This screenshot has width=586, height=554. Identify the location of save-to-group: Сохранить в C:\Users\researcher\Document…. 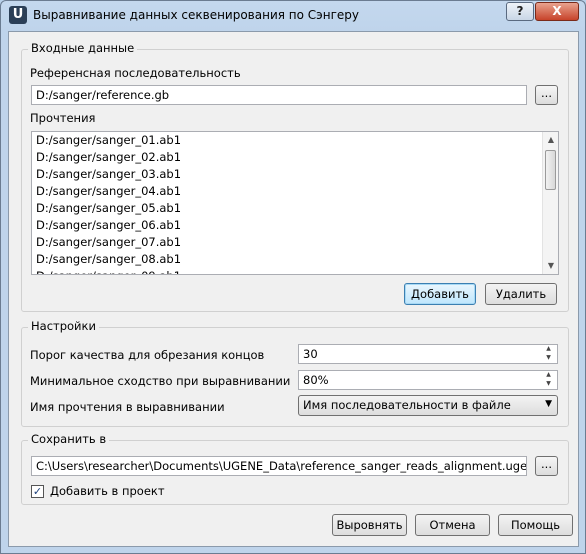
(295, 468).